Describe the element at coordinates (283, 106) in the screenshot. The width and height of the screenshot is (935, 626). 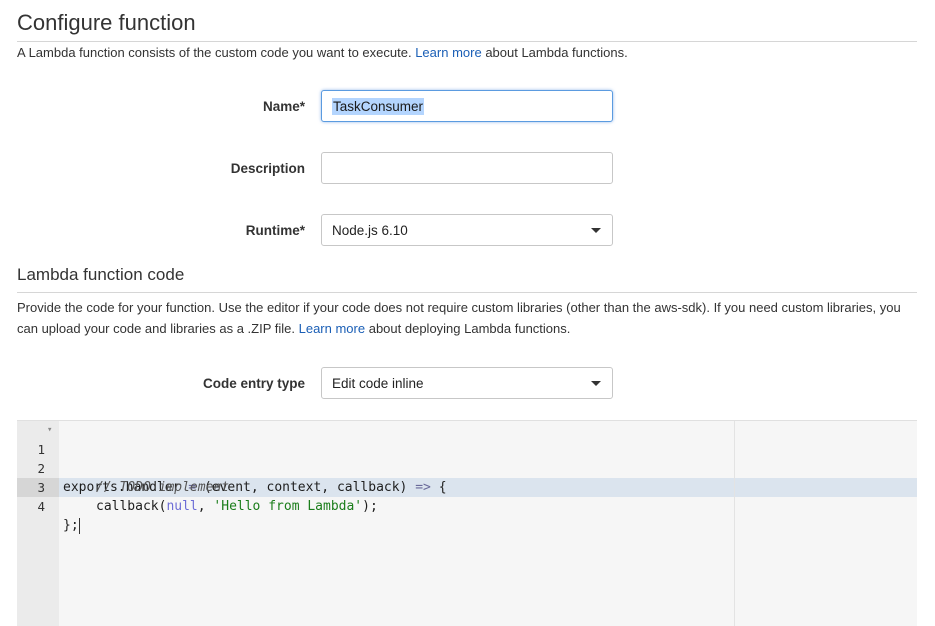
I see `name-label: Name*` at that location.